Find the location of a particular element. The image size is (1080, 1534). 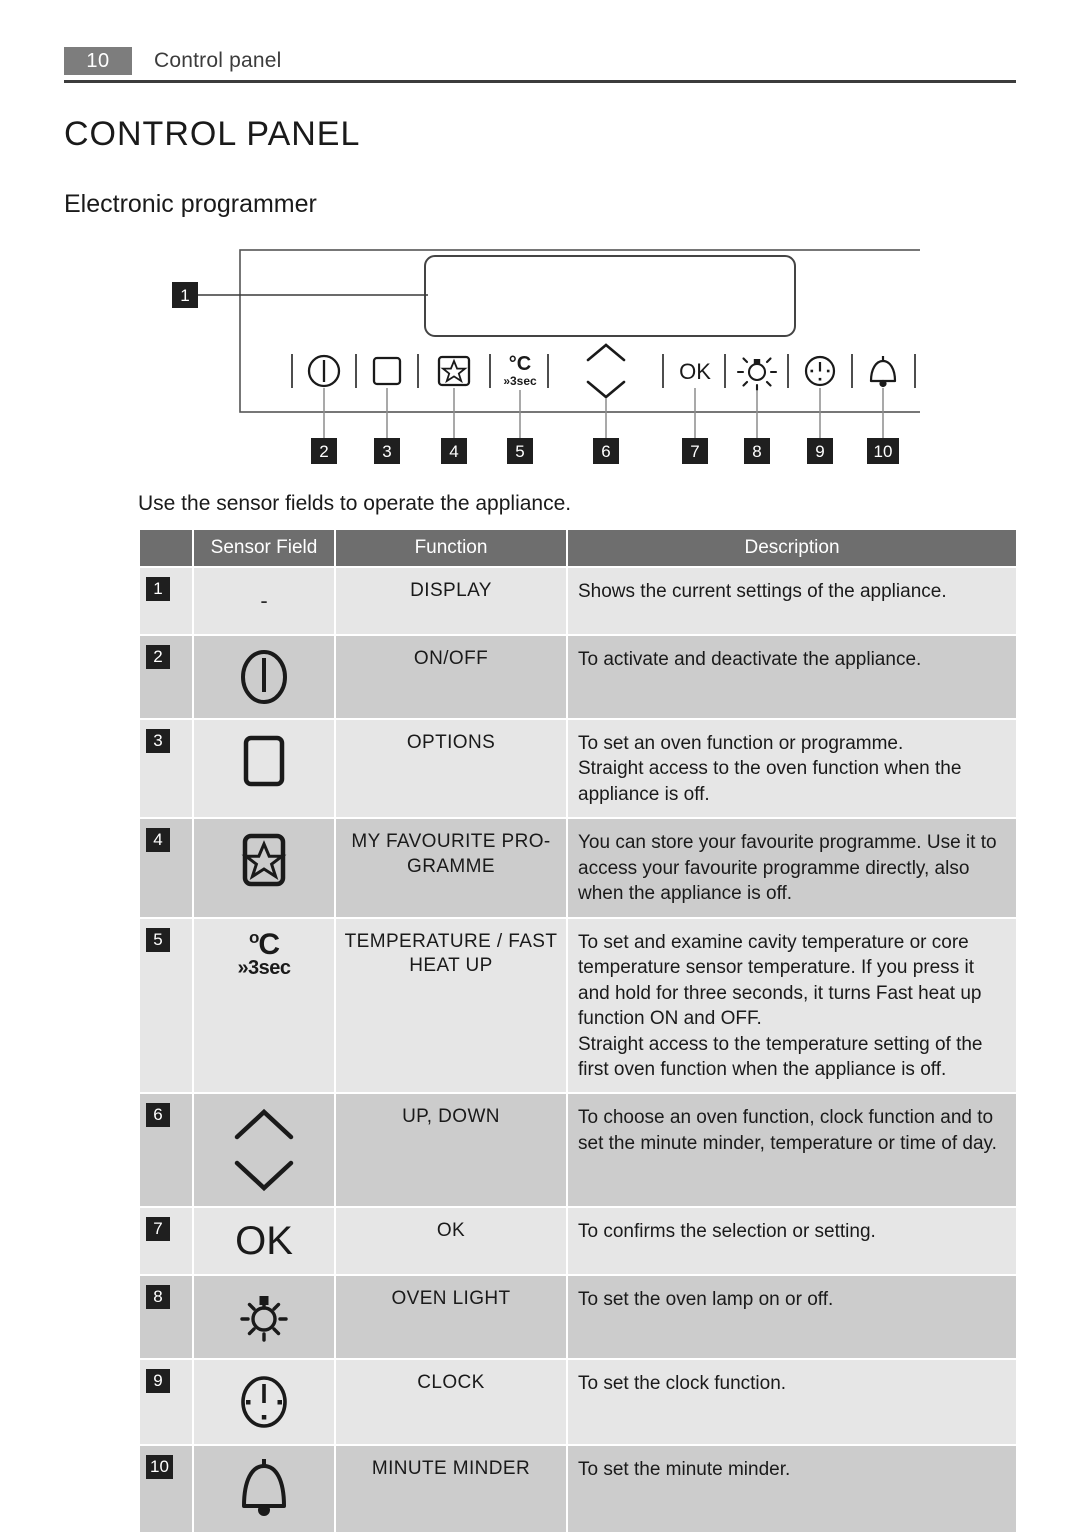

sensor-icon-wrap: - is located at coordinates (264, 601).